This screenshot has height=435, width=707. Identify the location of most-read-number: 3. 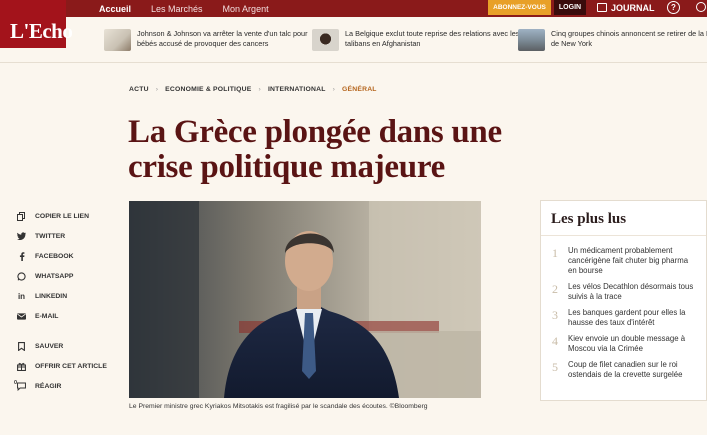
(555, 315).